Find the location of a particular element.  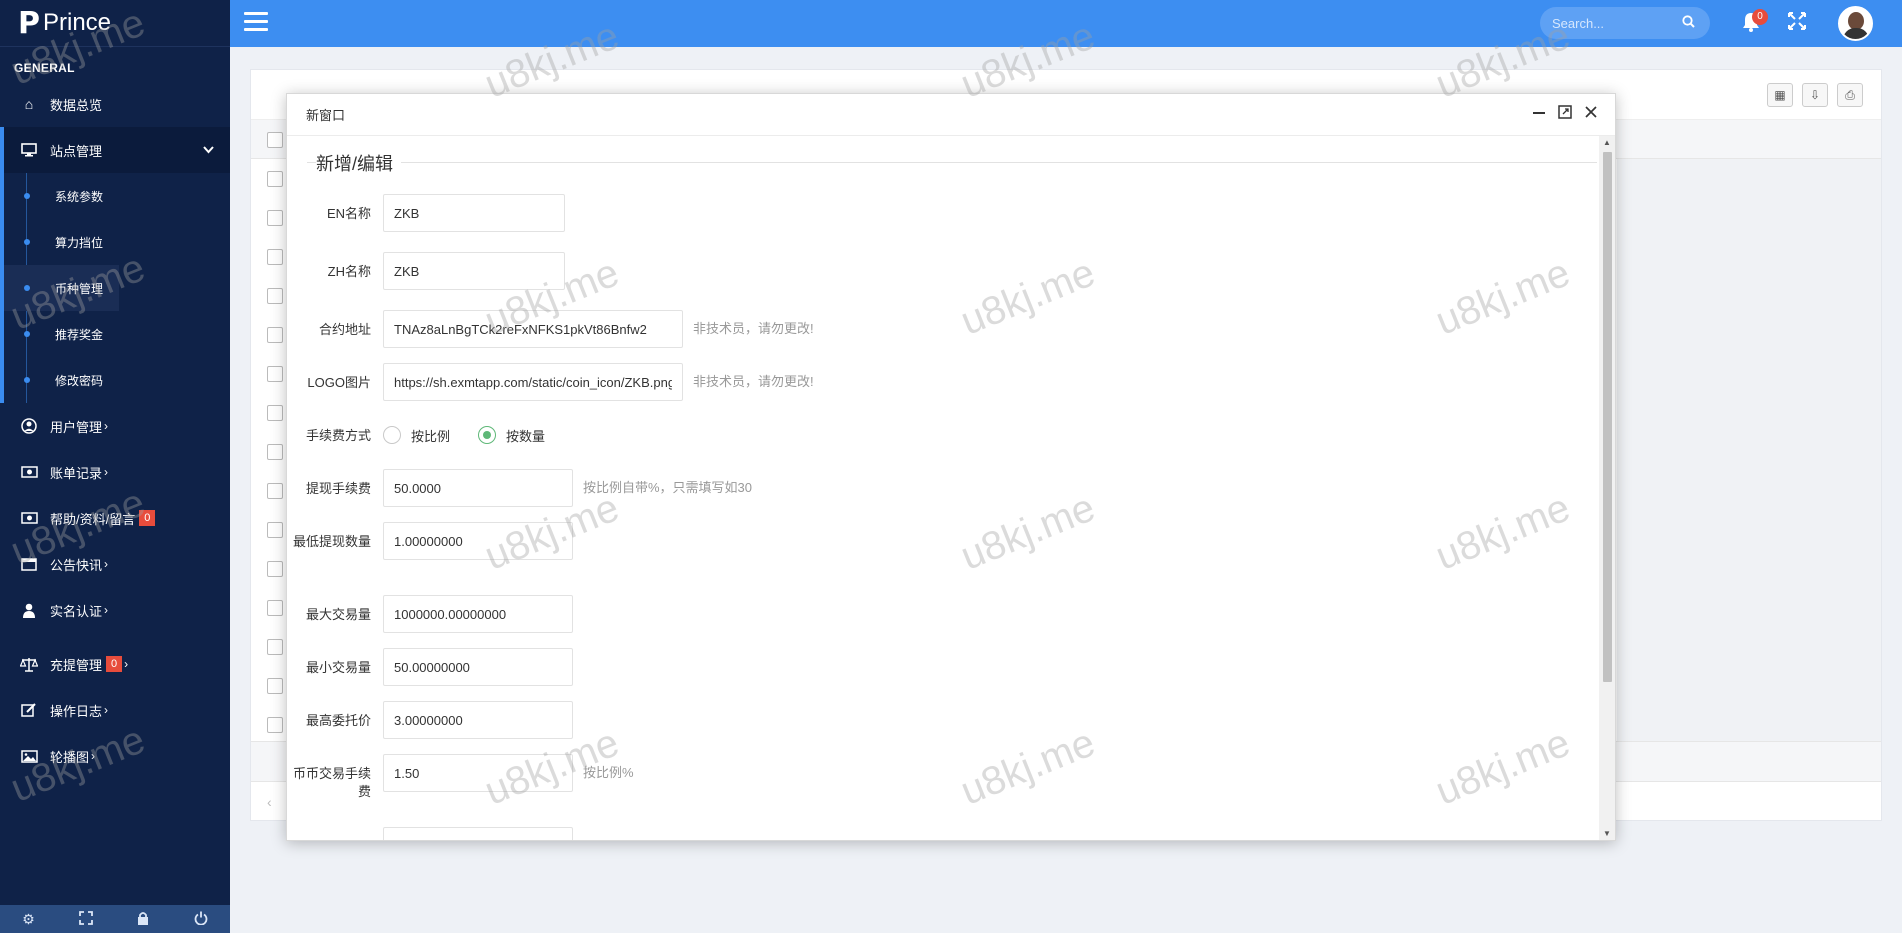

row-max-trade: 最大交易量 is located at coordinates (430, 614).